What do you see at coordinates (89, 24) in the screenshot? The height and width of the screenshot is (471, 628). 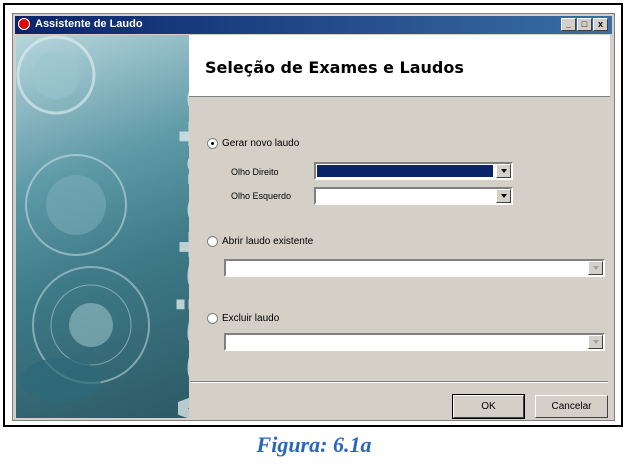 I see `window-title: Assistente de Laudo` at bounding box center [89, 24].